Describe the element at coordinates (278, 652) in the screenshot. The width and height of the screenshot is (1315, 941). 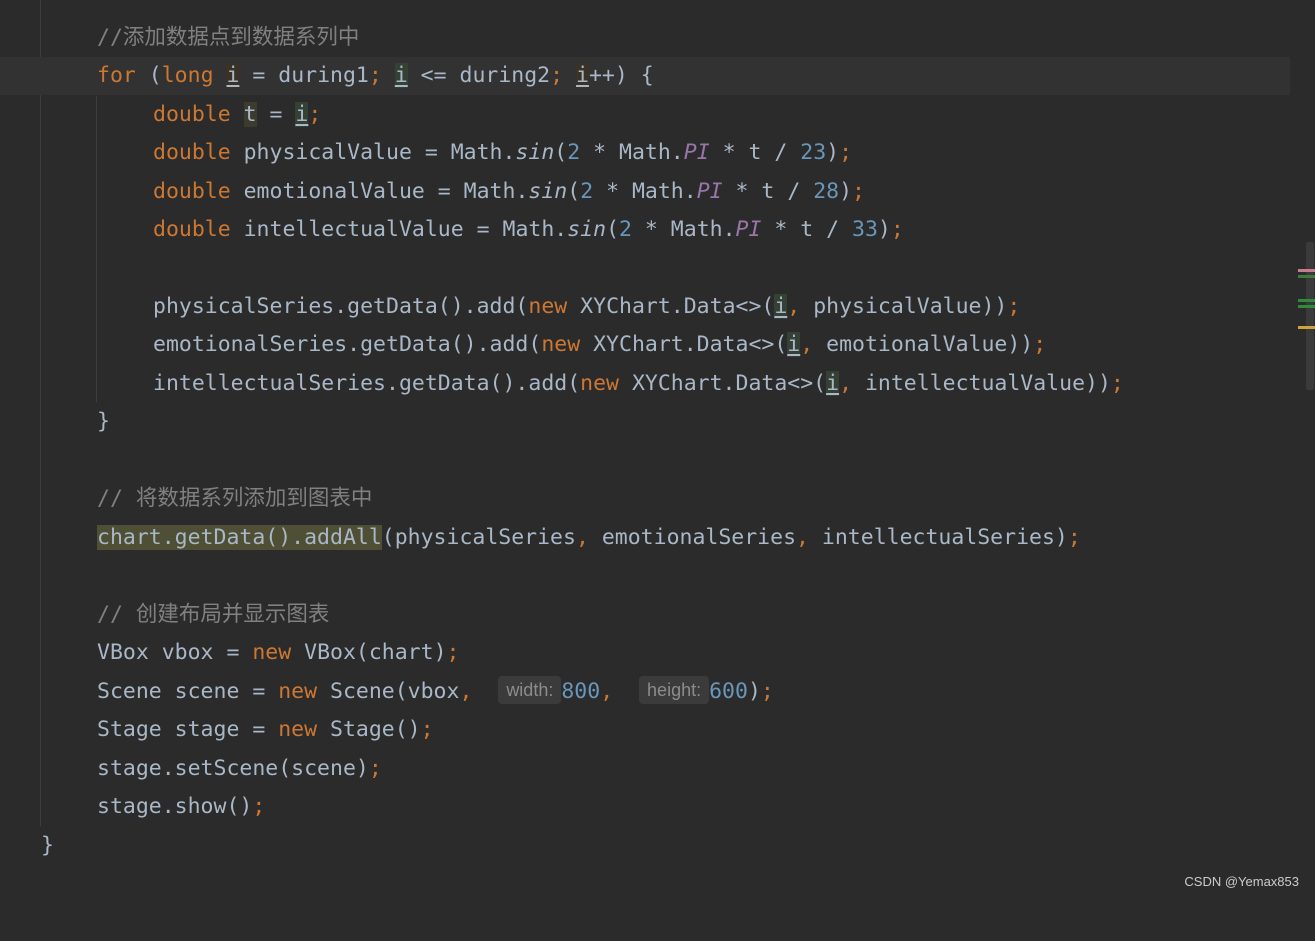
I see `code-text: VBox vbox = new VBox(chart);` at that location.